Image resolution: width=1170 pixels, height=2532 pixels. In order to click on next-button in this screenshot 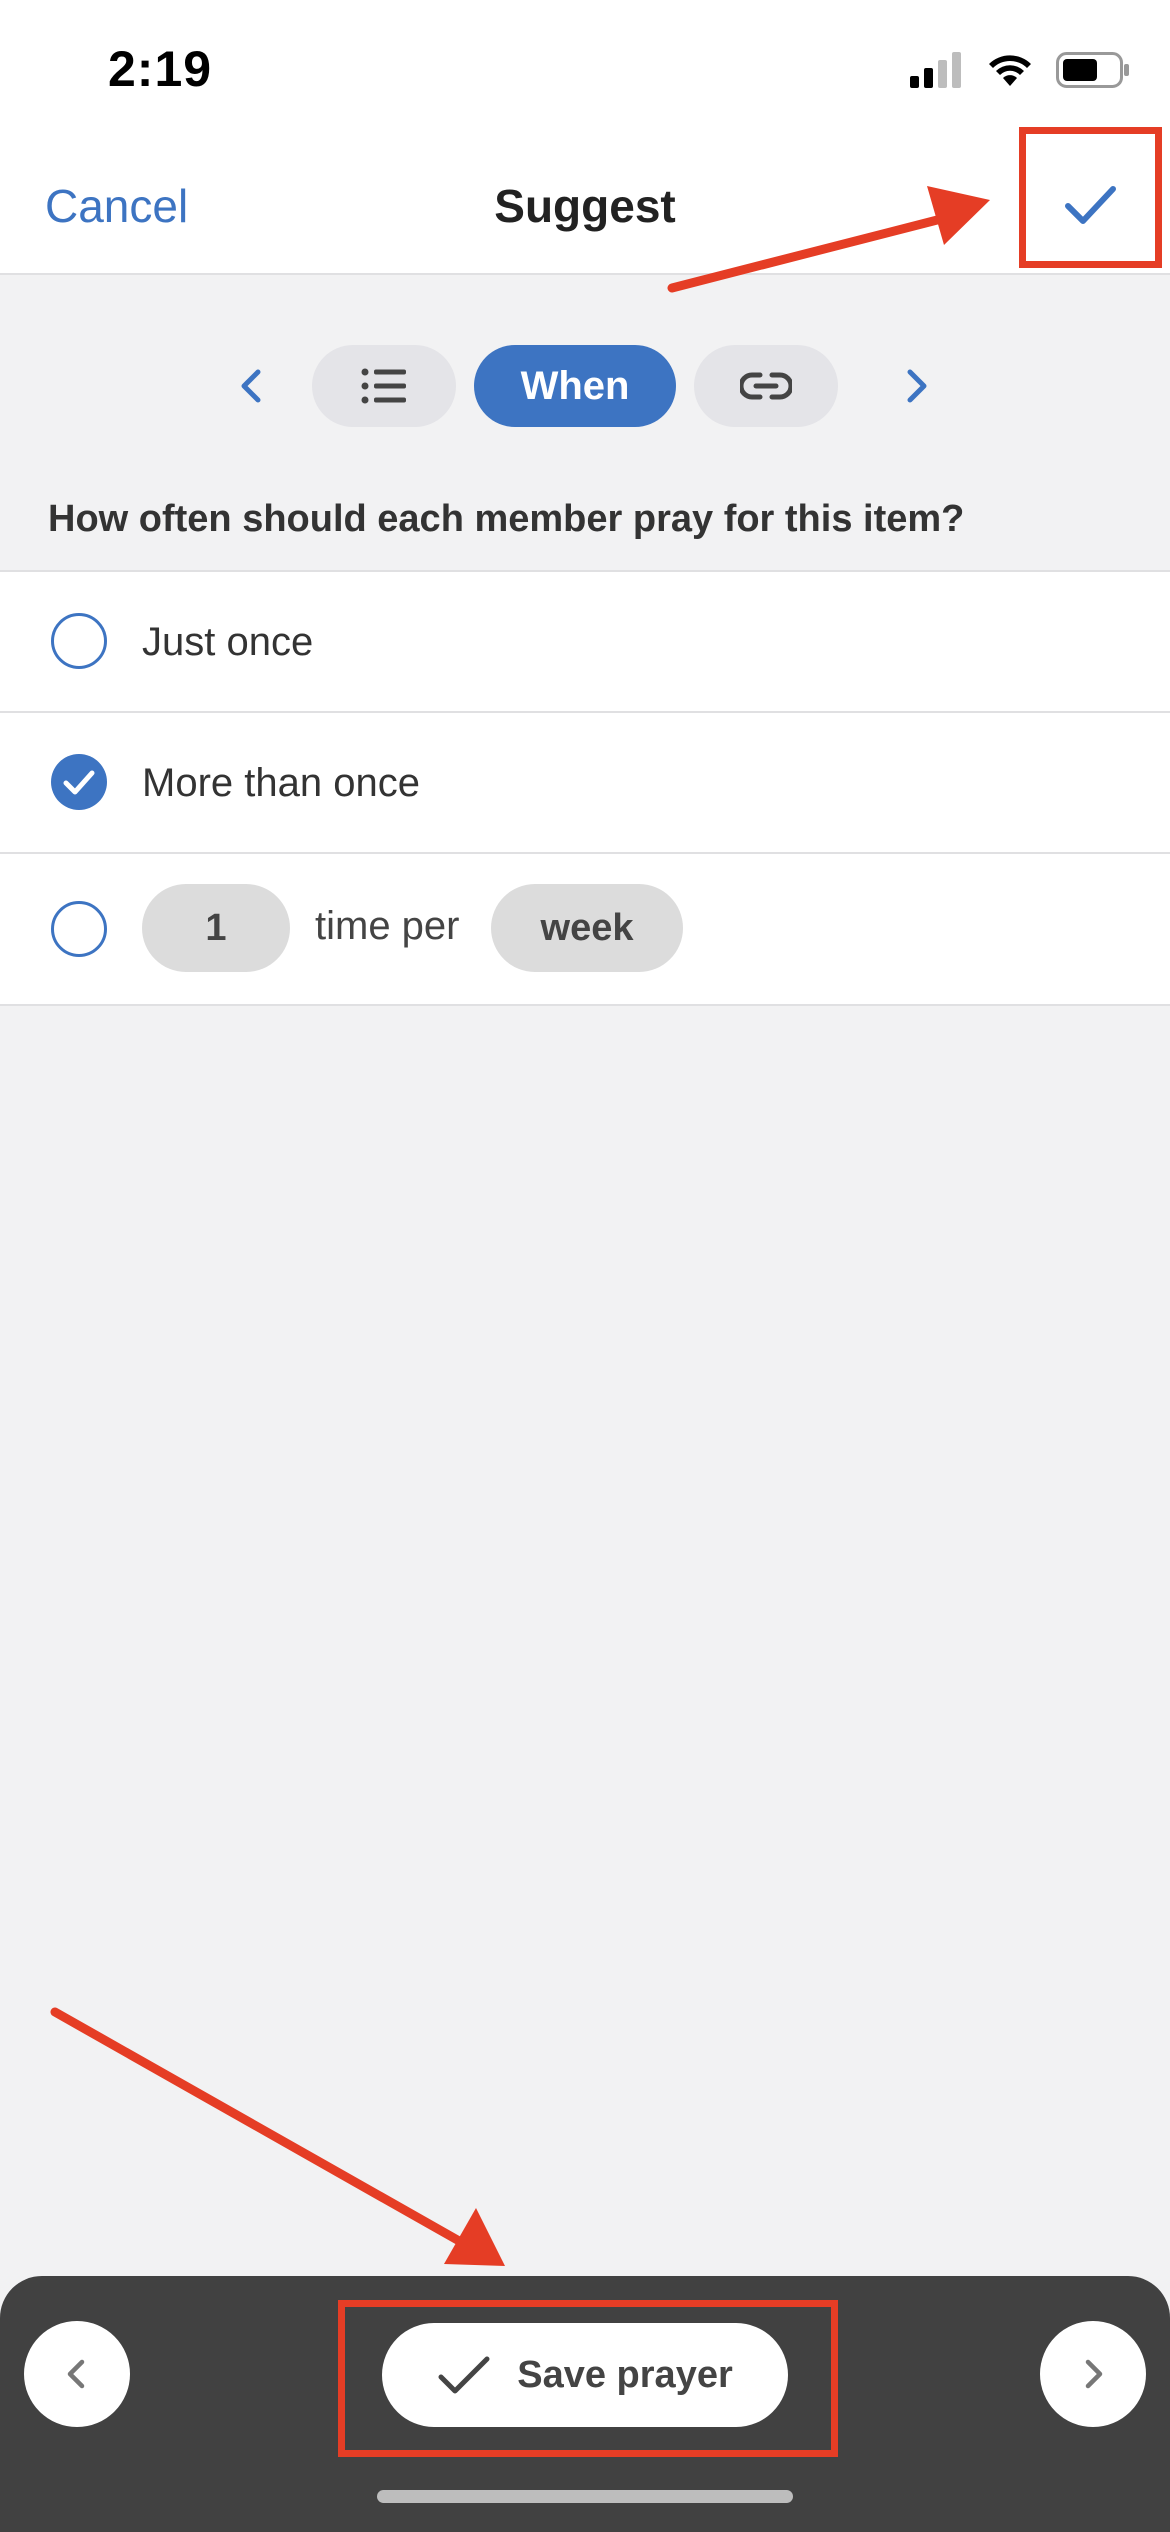, I will do `click(1093, 2374)`.